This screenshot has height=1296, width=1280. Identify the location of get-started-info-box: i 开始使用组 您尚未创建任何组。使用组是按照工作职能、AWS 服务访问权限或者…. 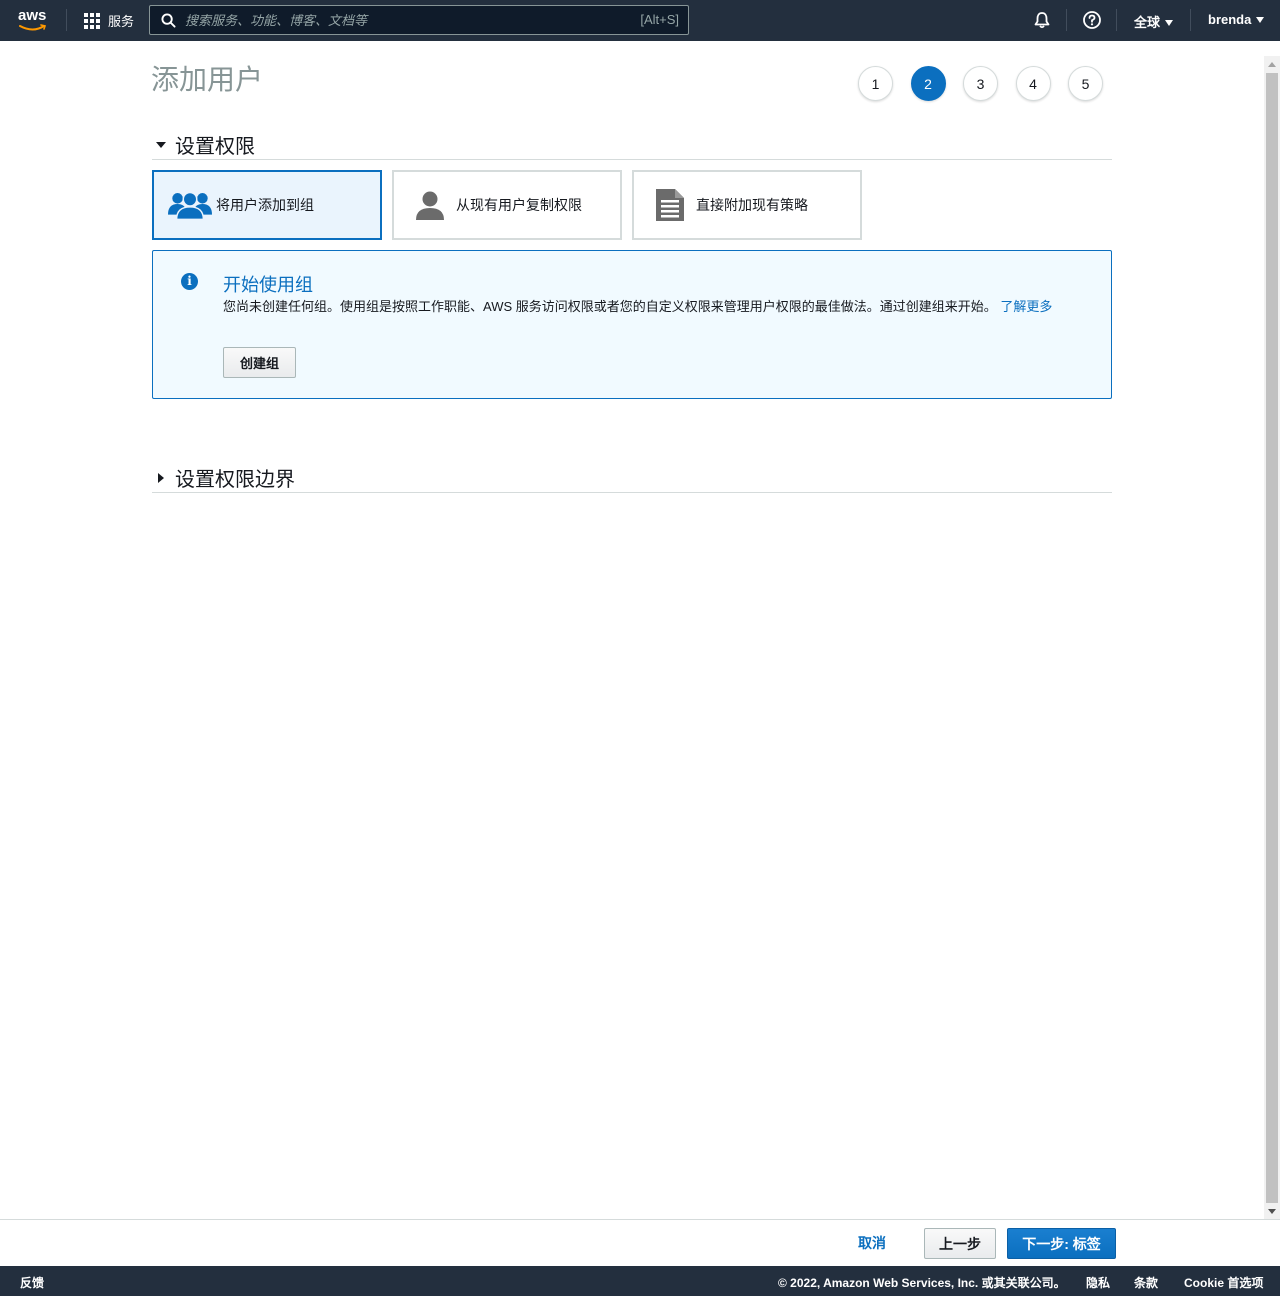
(632, 324).